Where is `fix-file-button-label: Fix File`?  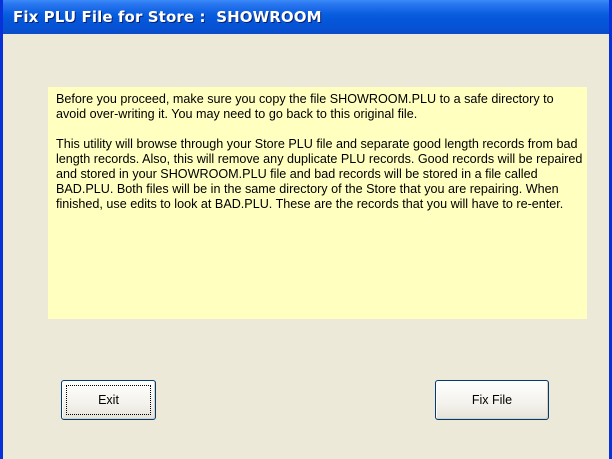
fix-file-button-label: Fix File is located at coordinates (492, 400).